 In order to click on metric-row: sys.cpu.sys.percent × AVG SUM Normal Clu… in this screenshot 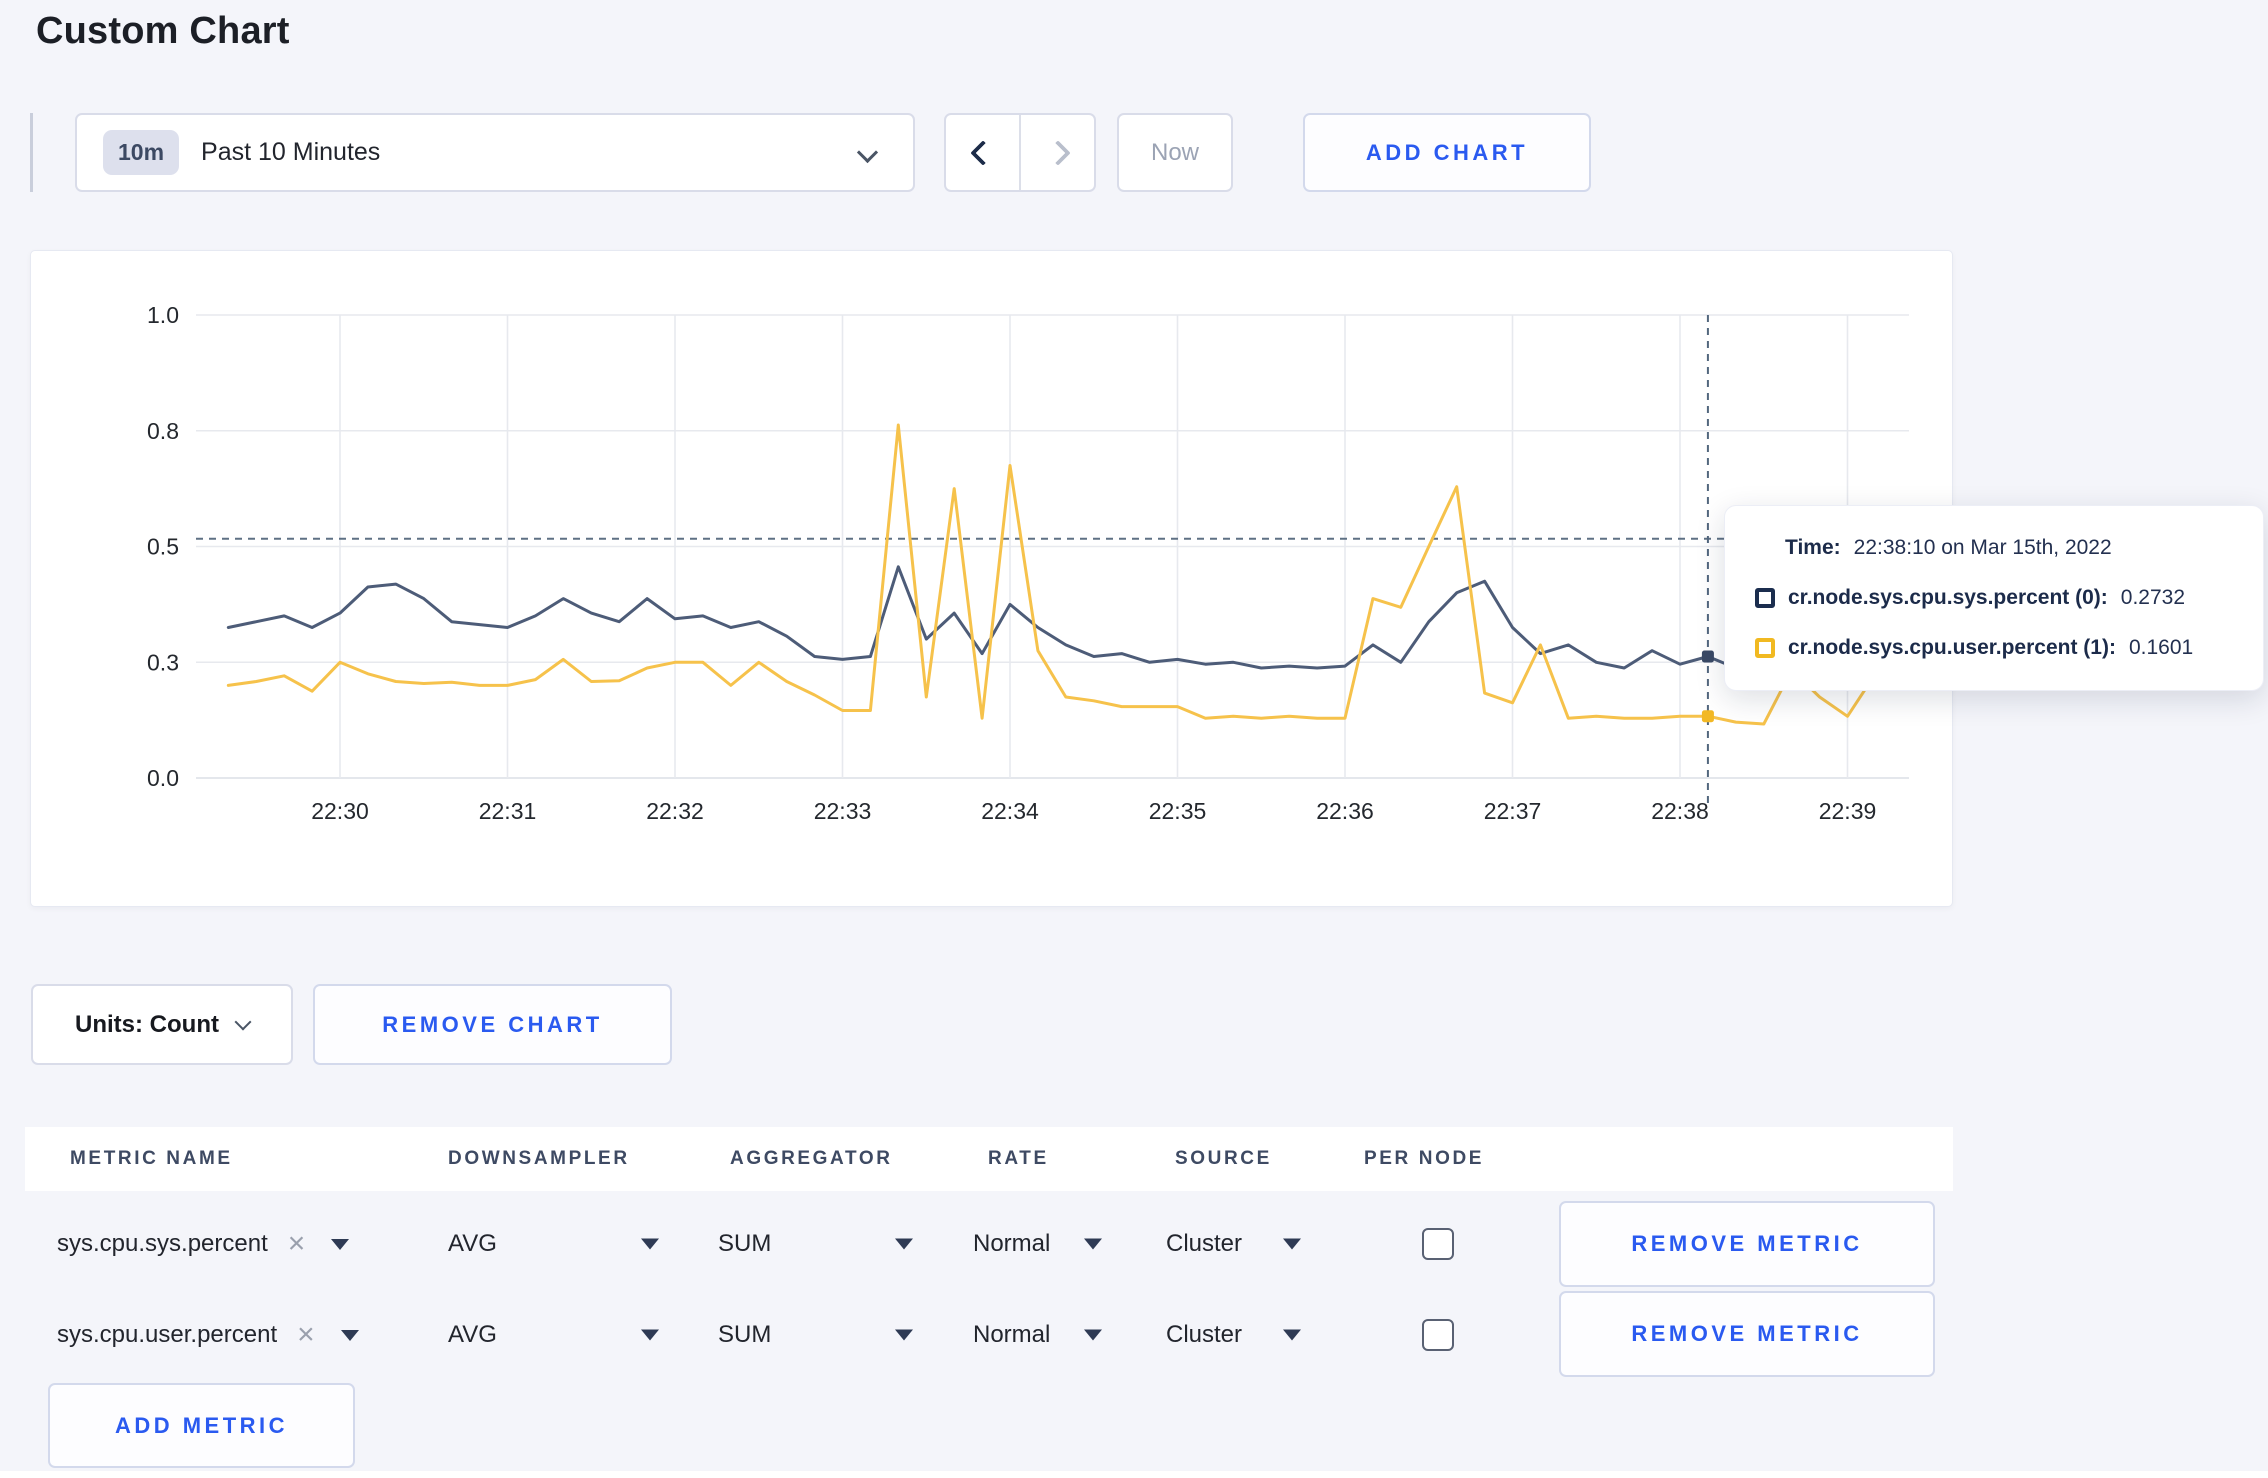, I will do `click(989, 1244)`.